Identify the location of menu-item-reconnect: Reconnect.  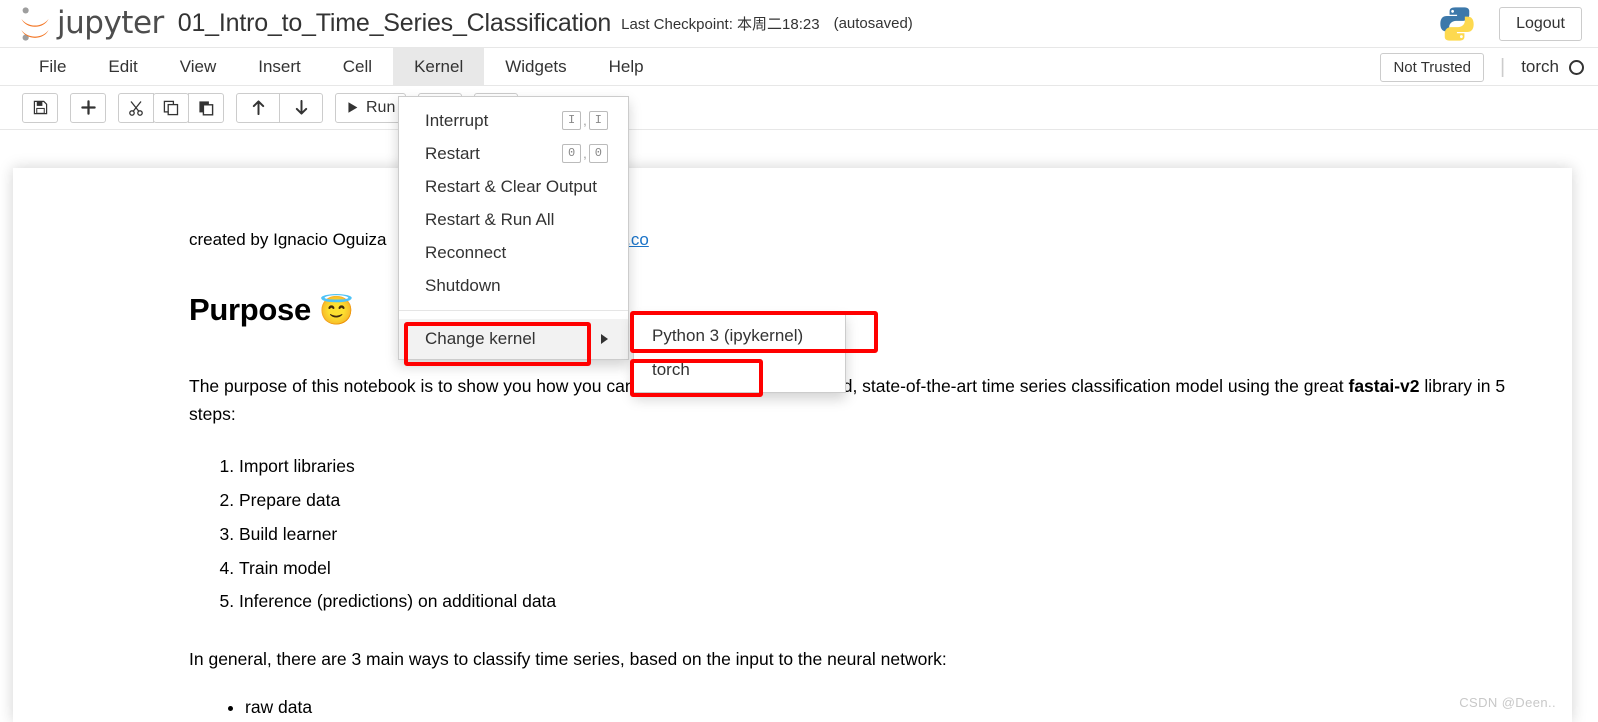
(513, 252).